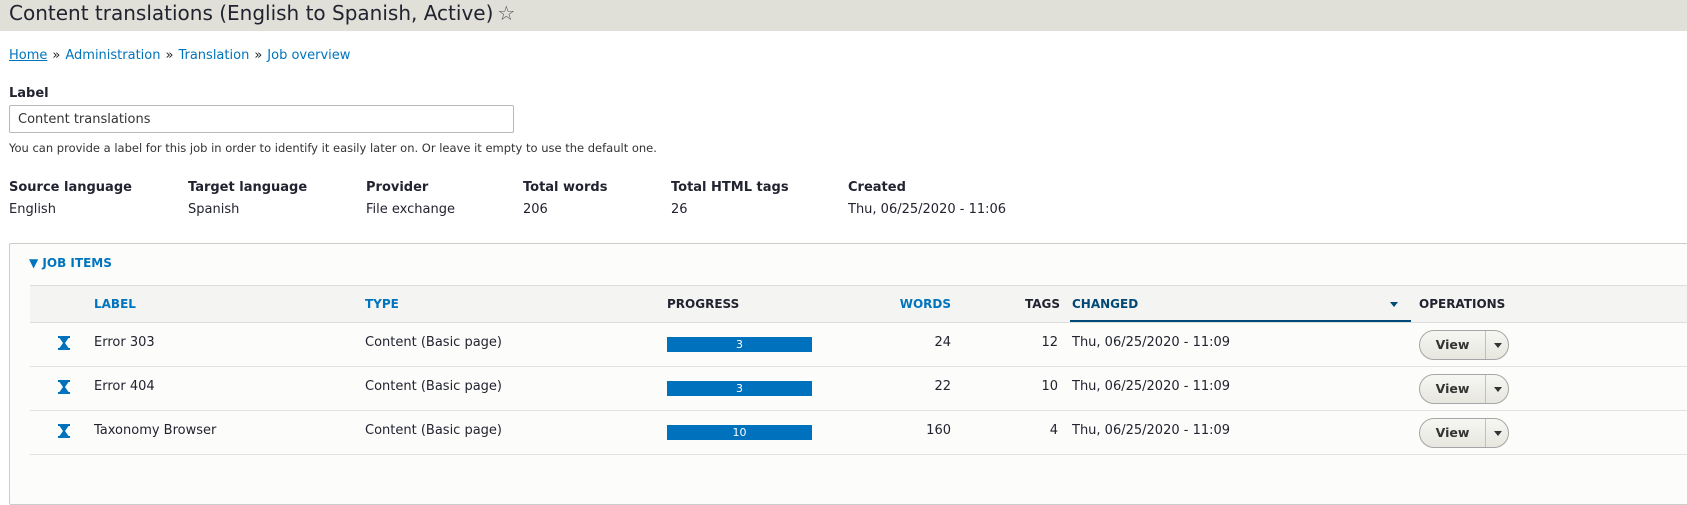 The image size is (1687, 505). What do you see at coordinates (32, 209) in the screenshot?
I see `meta-value: English` at bounding box center [32, 209].